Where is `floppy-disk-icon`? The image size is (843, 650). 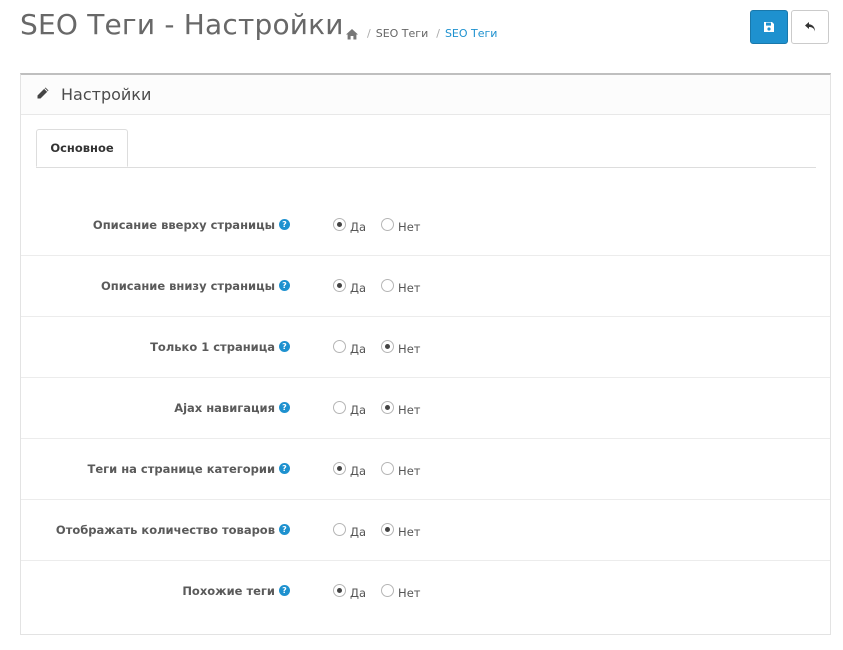
floppy-disk-icon is located at coordinates (769, 27).